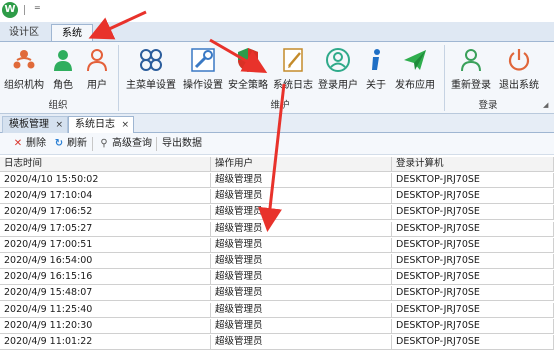  Describe the element at coordinates (277, 261) in the screenshot. I see `table-row: 2020/4/9 16:54:00 超级管理员 DESKTOP-JRJ70SE` at that location.